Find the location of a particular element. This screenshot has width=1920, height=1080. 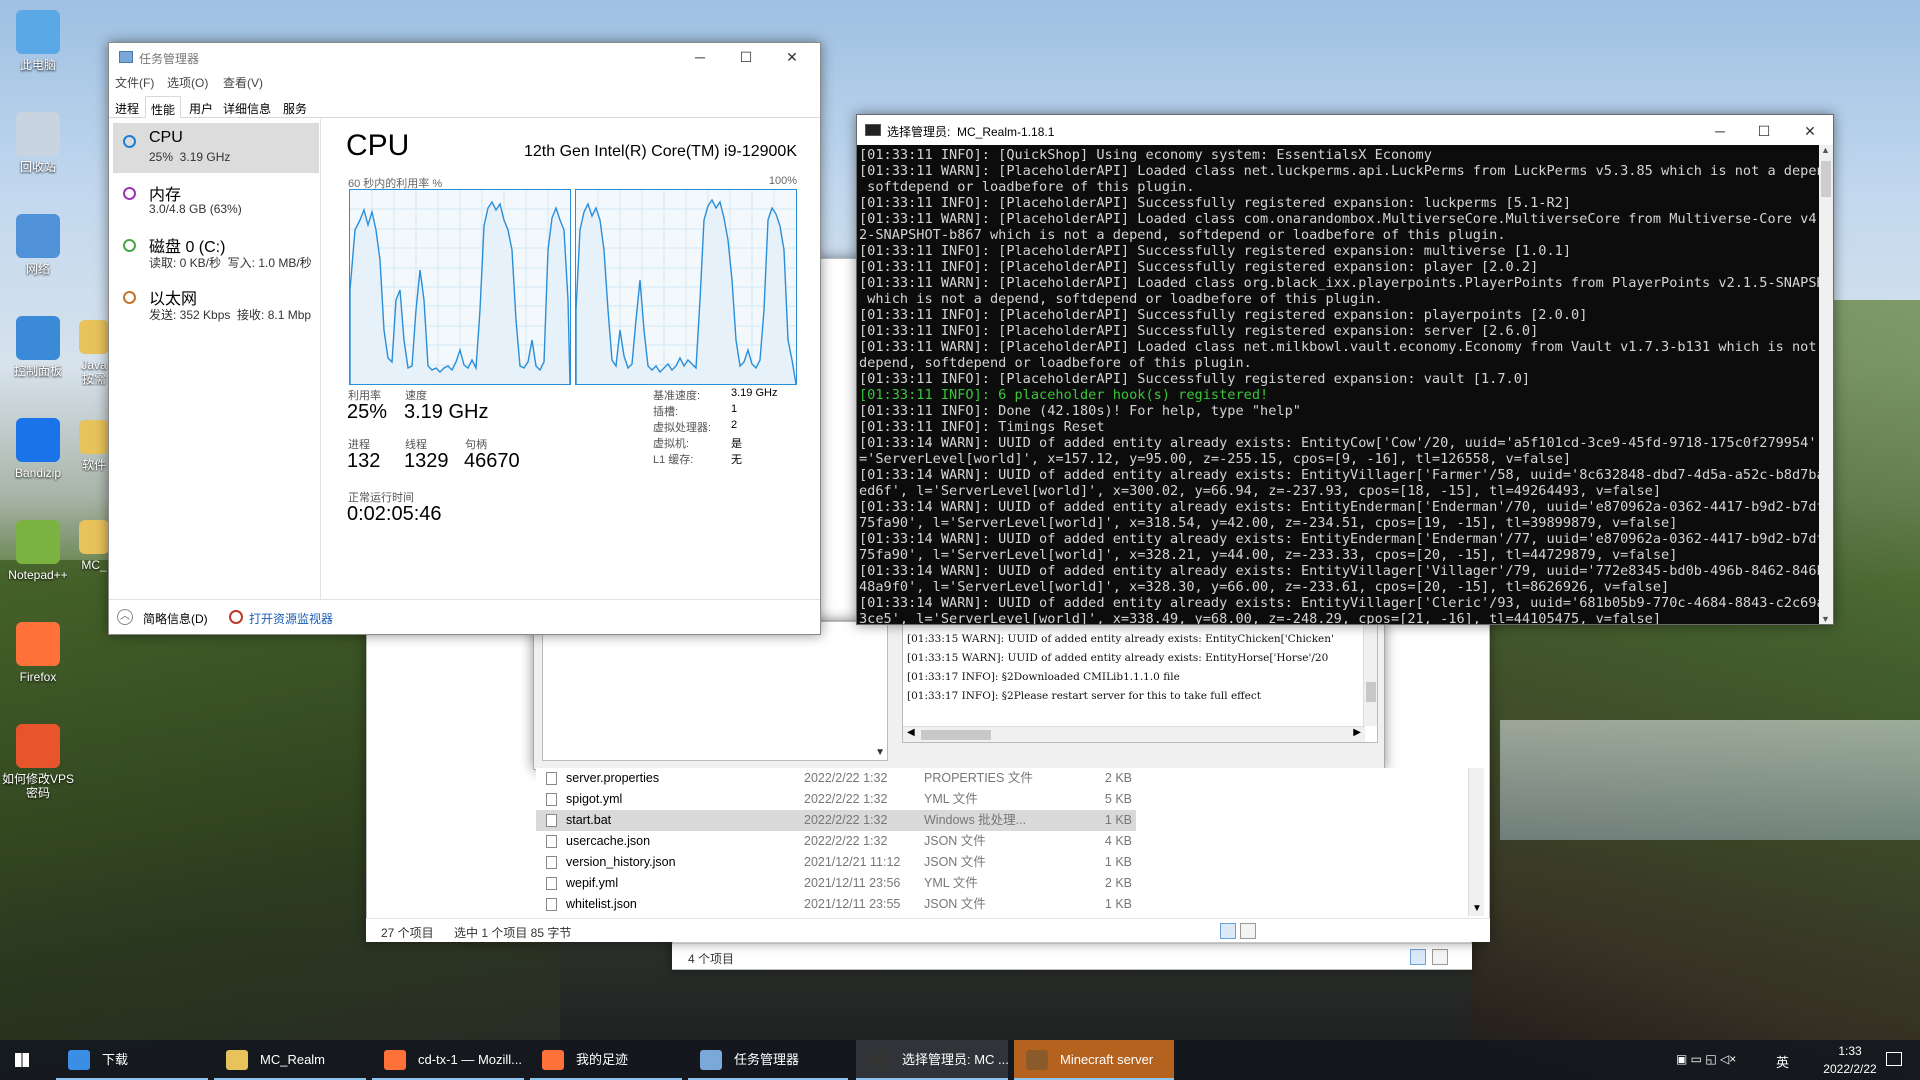

file-size: 2 KB is located at coordinates (1118, 778).